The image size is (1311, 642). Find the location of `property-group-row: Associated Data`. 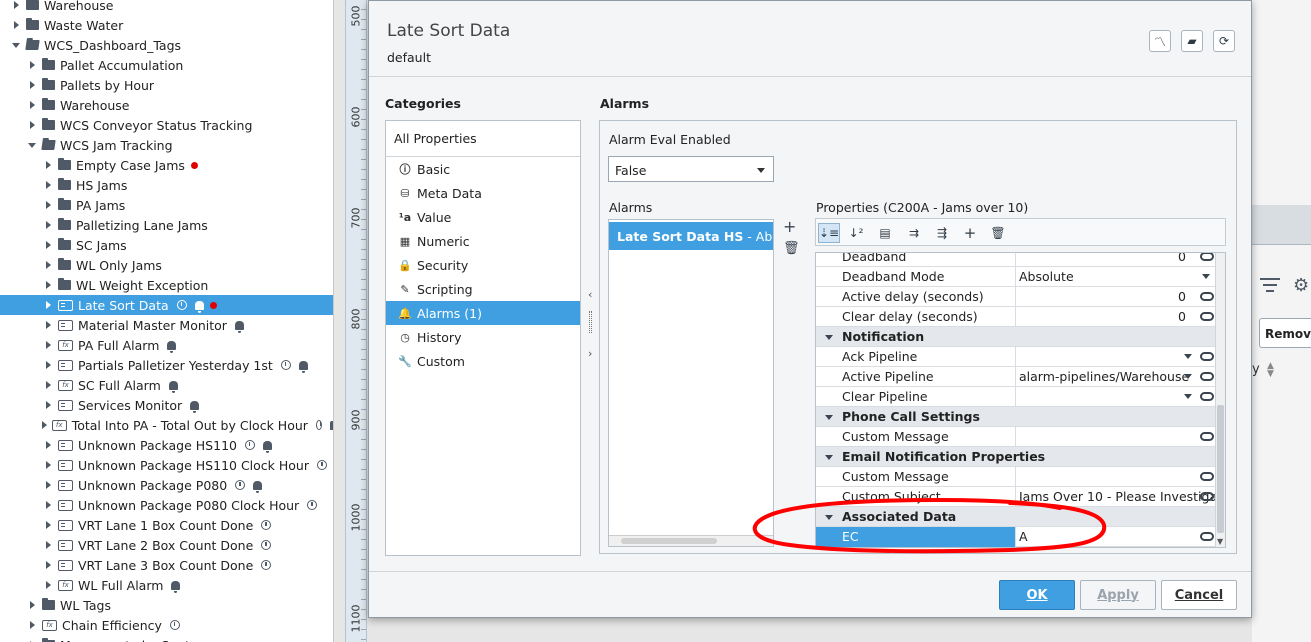

property-group-row: Associated Data is located at coordinates (1016, 517).